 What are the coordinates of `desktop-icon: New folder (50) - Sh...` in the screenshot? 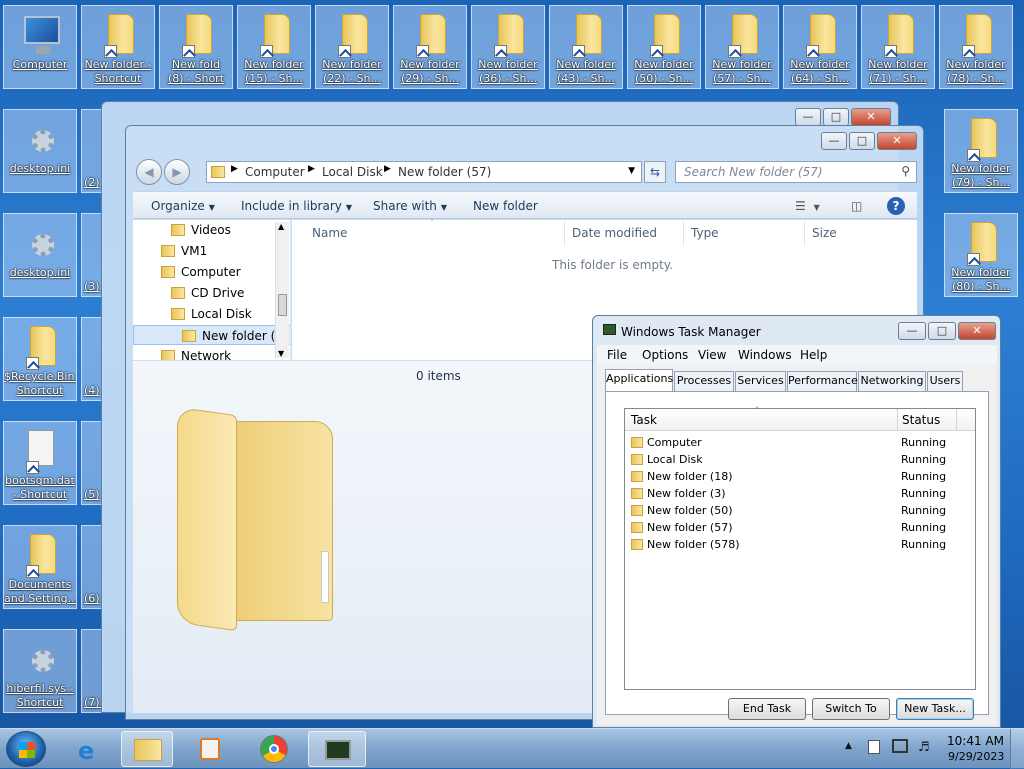 It's located at (664, 47).